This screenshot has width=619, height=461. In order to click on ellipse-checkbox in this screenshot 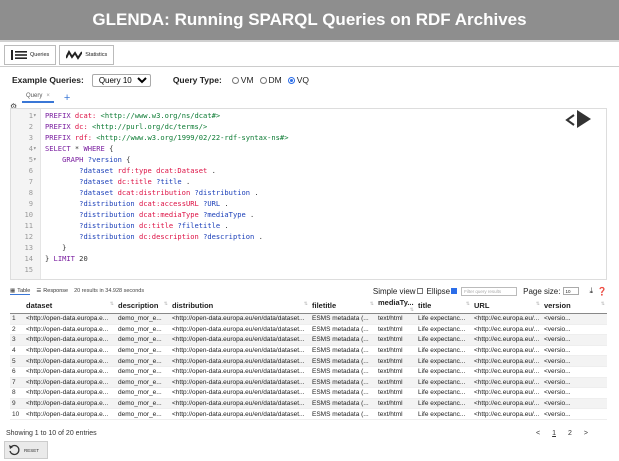, I will do `click(454, 291)`.